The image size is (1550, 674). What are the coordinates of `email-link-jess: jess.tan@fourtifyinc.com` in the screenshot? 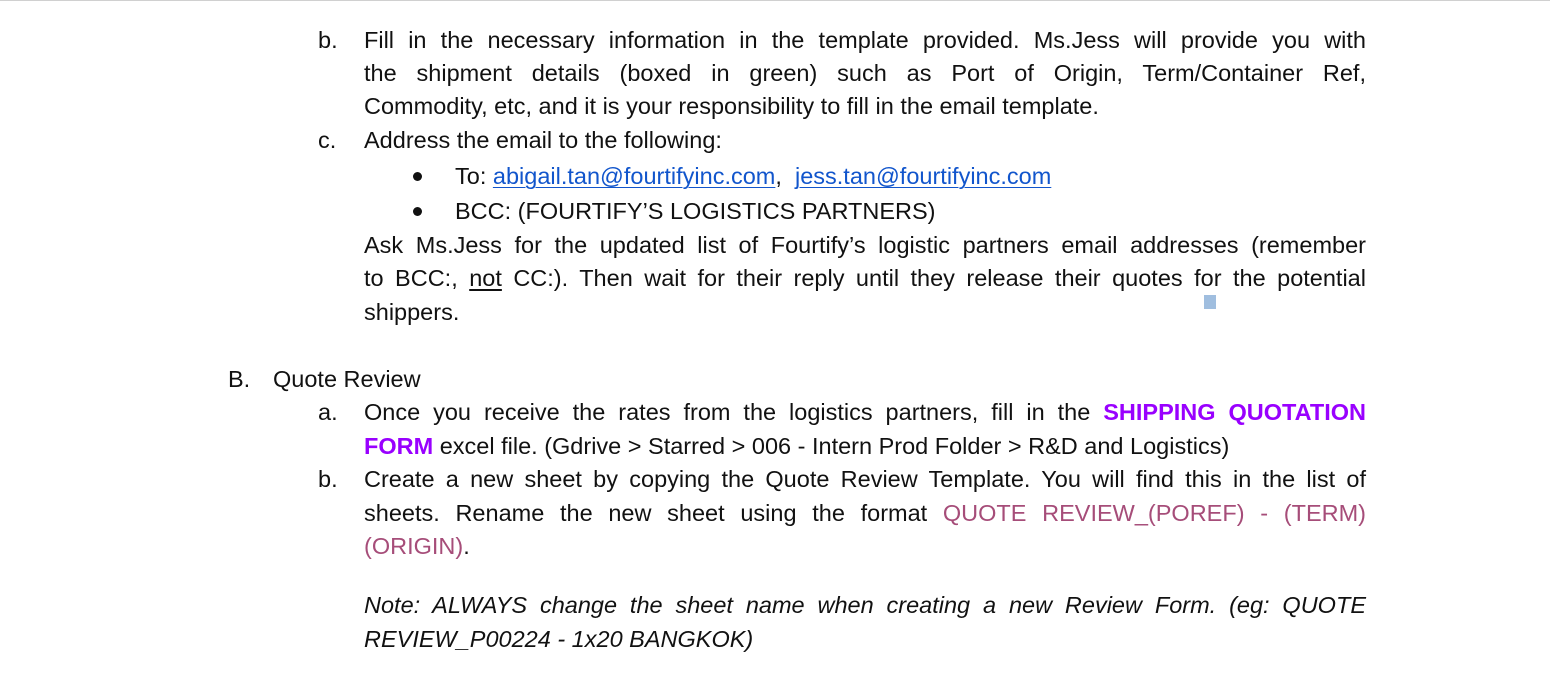 It's located at (923, 176).